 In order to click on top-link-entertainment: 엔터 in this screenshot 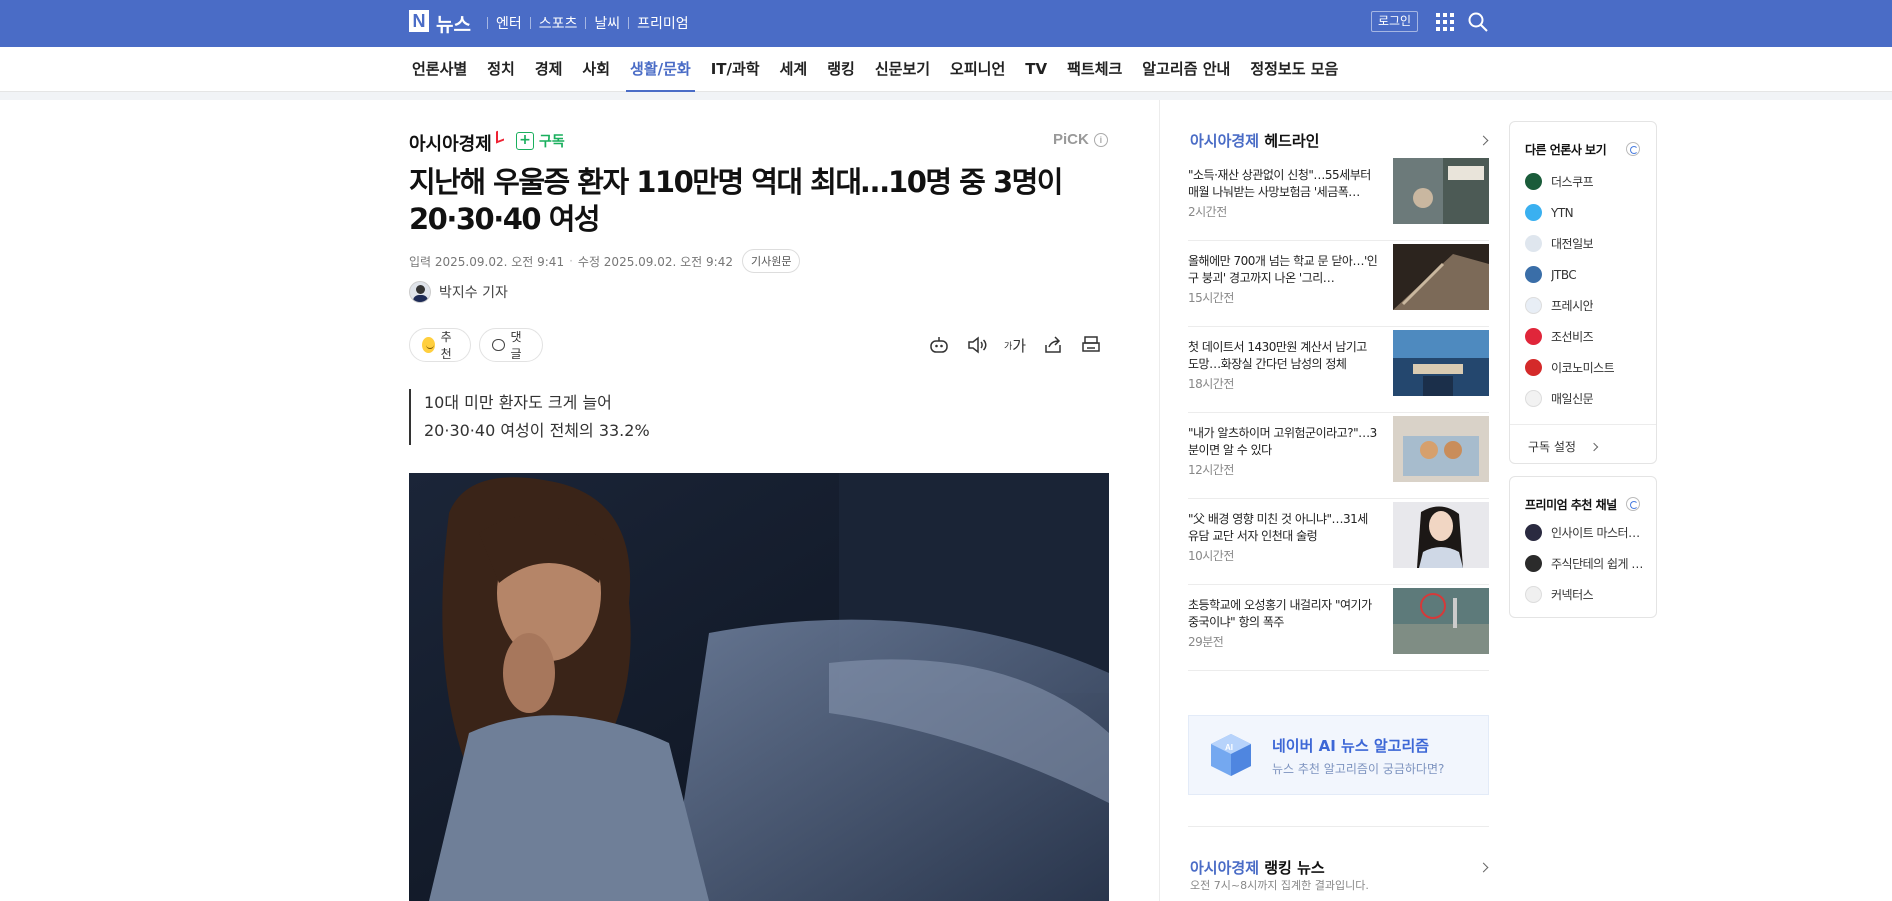, I will do `click(509, 23)`.